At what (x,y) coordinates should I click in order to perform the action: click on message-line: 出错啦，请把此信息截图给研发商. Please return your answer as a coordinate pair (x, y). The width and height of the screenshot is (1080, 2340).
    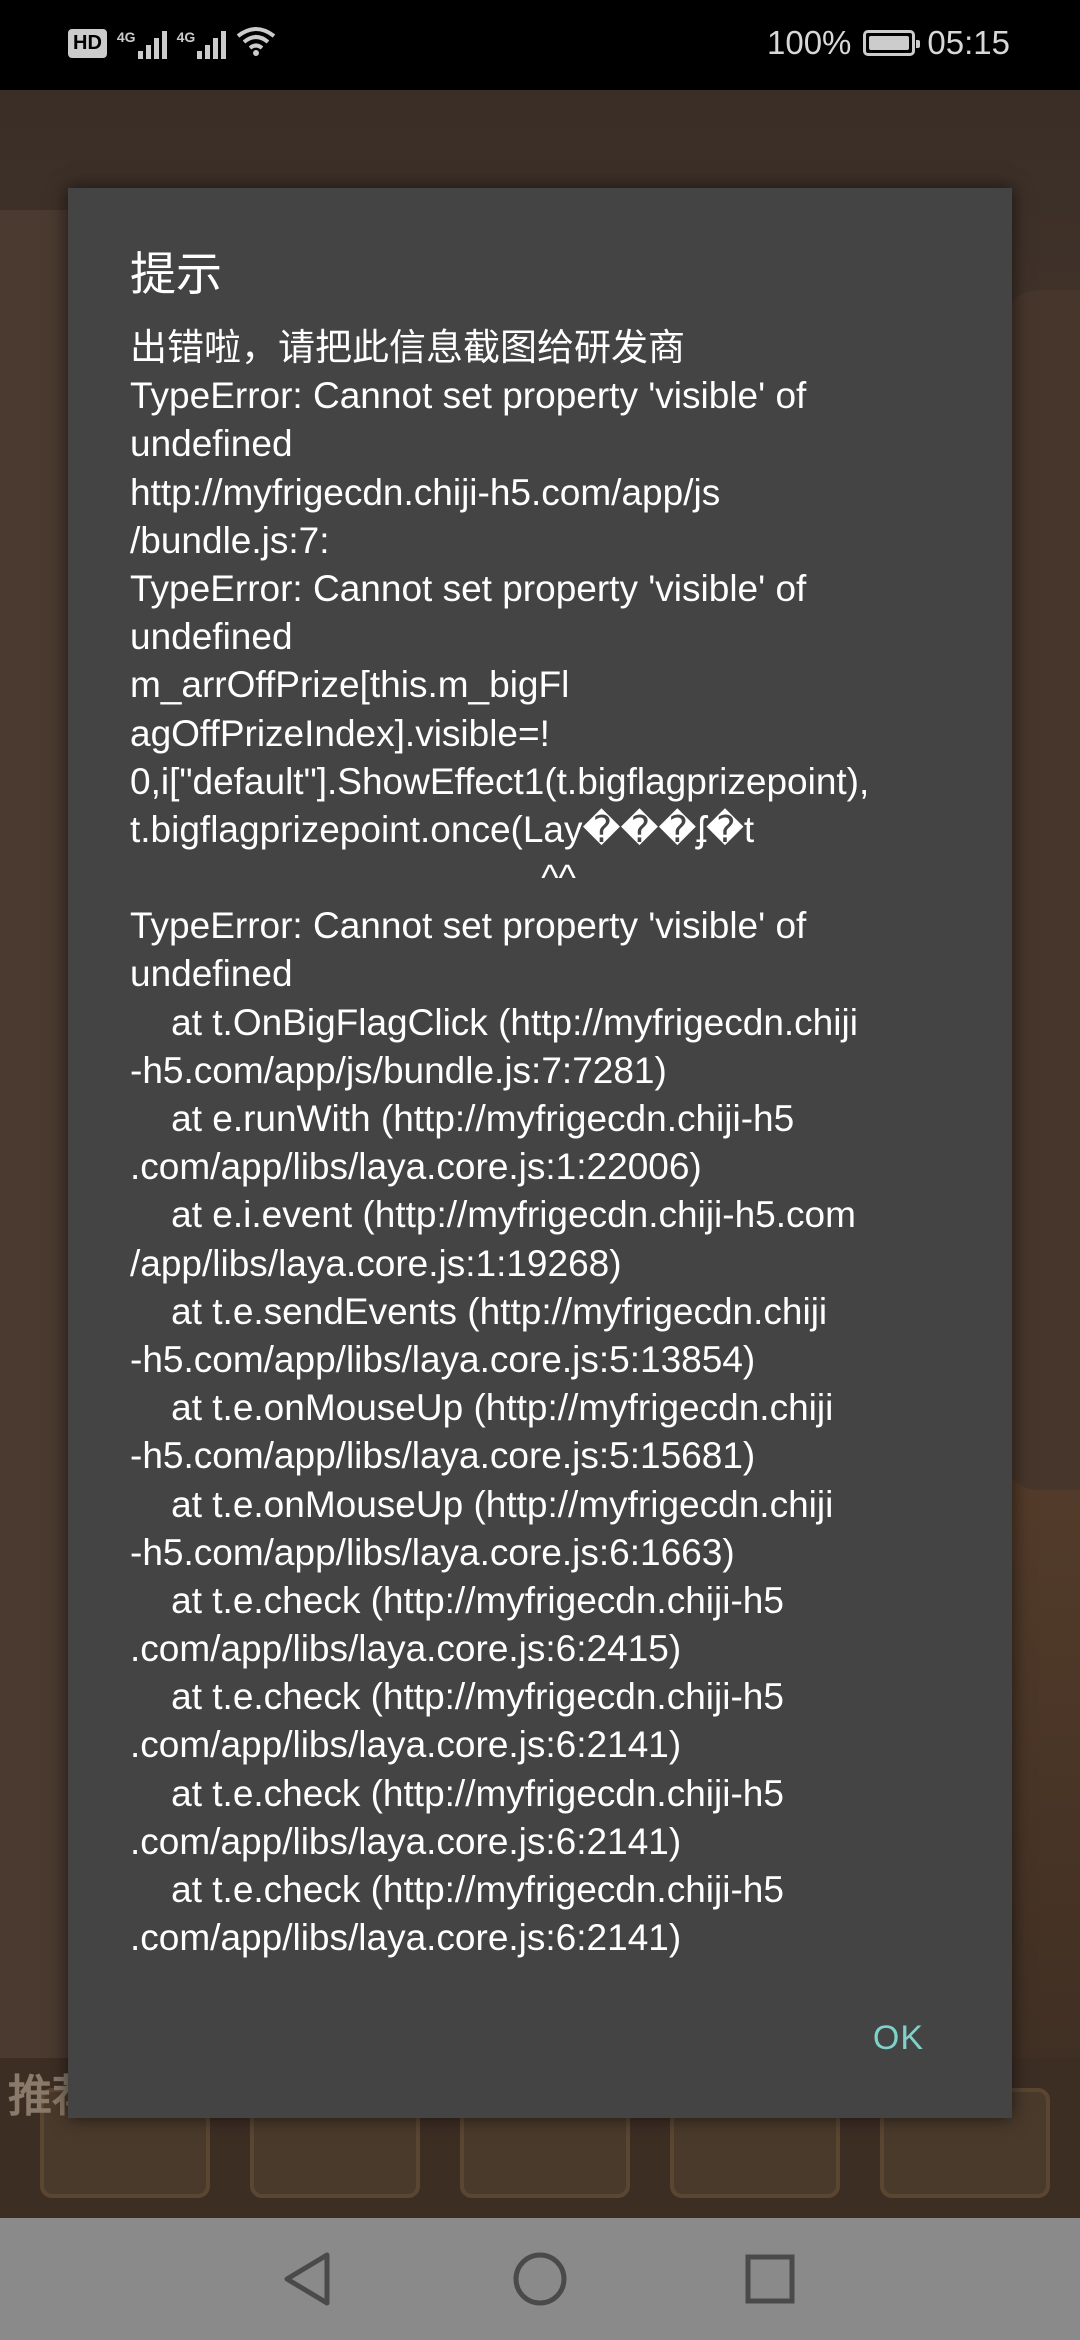
    Looking at the image, I should click on (407, 347).